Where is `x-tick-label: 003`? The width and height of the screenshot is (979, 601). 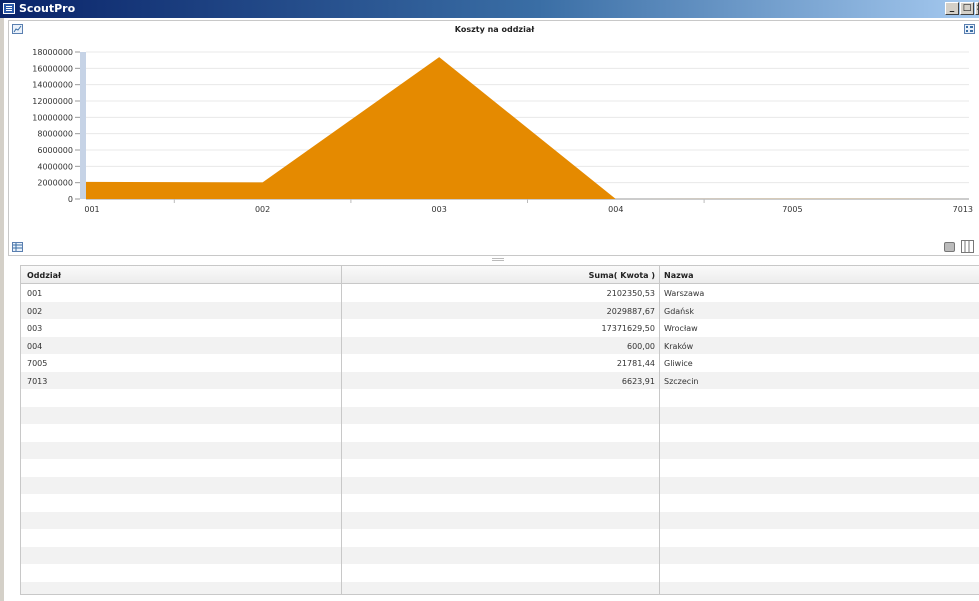 x-tick-label: 003 is located at coordinates (439, 209).